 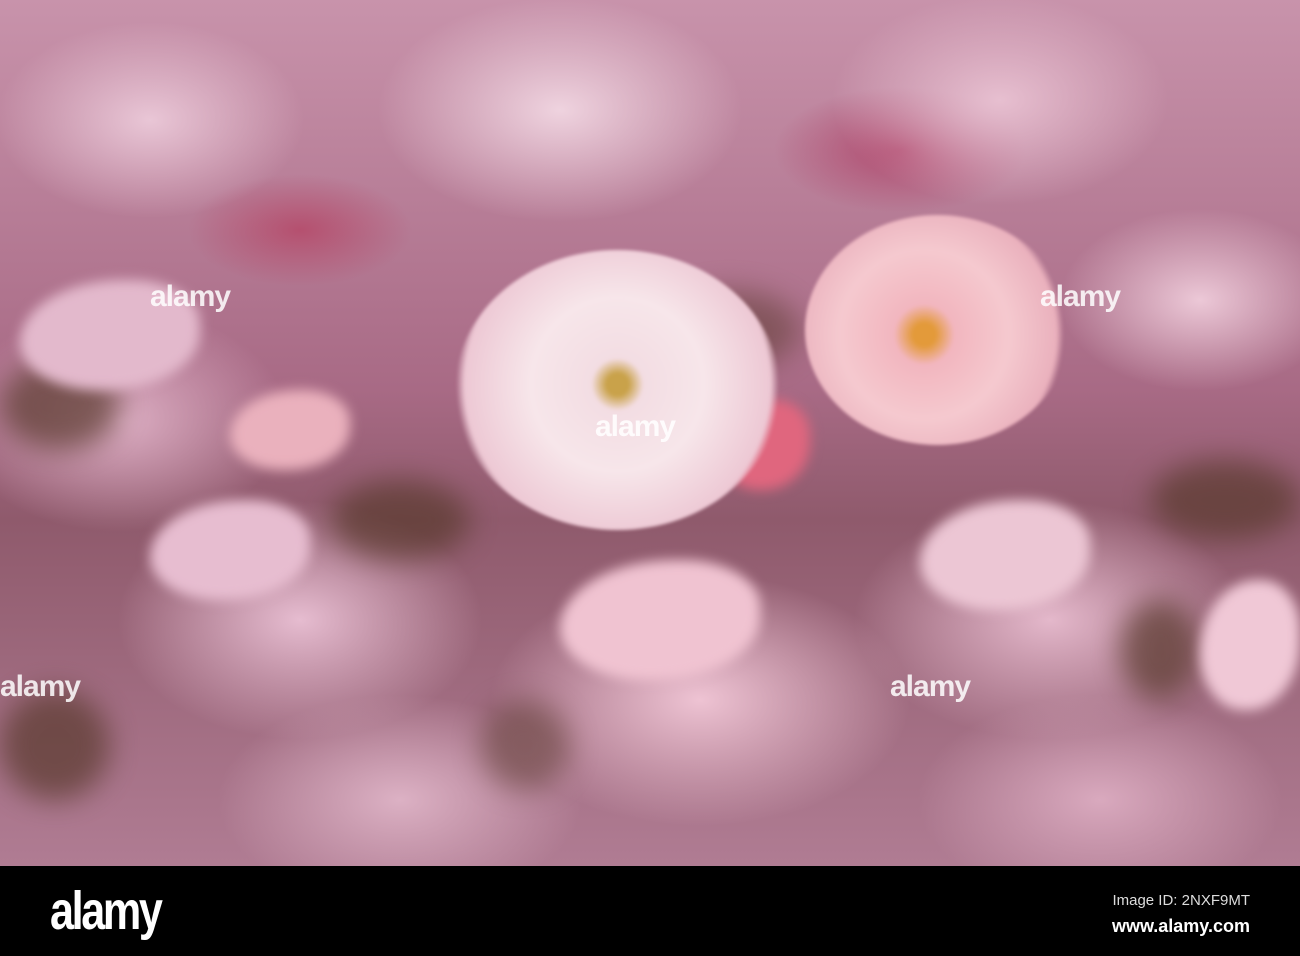 I want to click on website-url: www.alamy.com, so click(x=1180, y=926).